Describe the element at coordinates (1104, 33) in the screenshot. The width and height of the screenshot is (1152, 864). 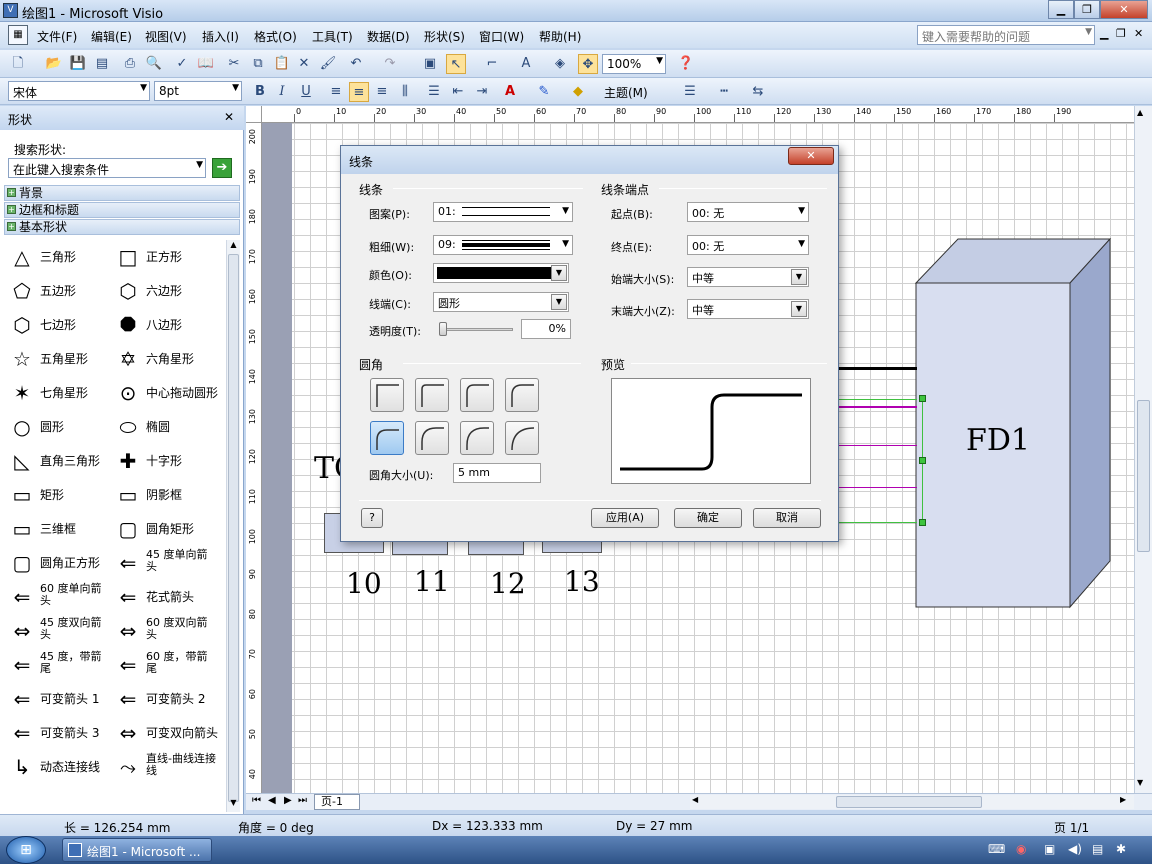
I see `doc-minimize-icon: ▁` at that location.